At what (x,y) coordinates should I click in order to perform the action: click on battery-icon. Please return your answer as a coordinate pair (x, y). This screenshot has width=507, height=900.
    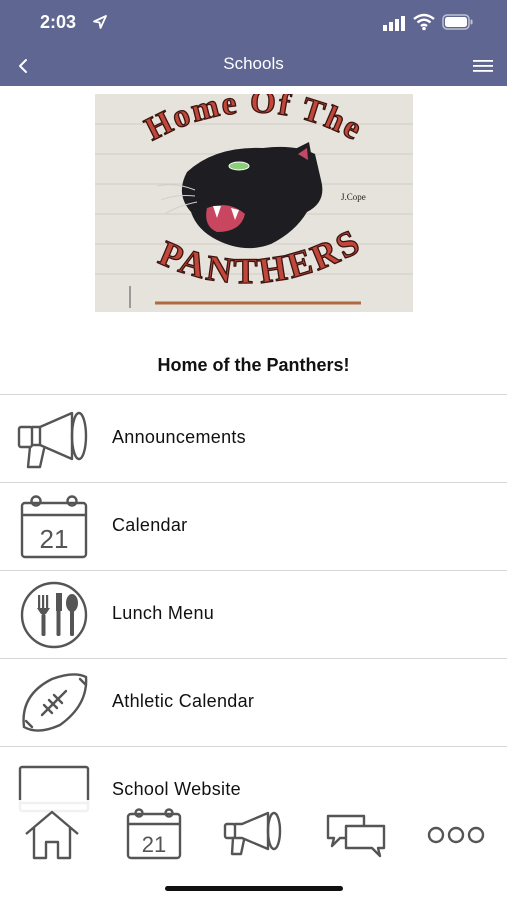
    Looking at the image, I should click on (457, 22).